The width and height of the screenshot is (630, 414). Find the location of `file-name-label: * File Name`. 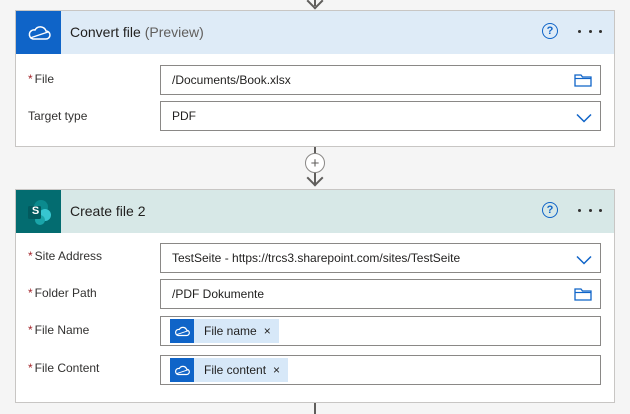

file-name-label: * File Name is located at coordinates (58, 330).